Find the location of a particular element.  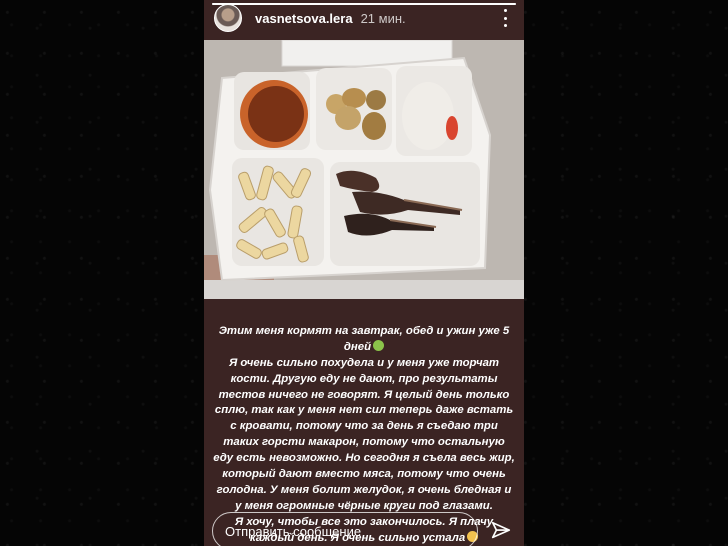

more-vertical-icon is located at coordinates (505, 18).